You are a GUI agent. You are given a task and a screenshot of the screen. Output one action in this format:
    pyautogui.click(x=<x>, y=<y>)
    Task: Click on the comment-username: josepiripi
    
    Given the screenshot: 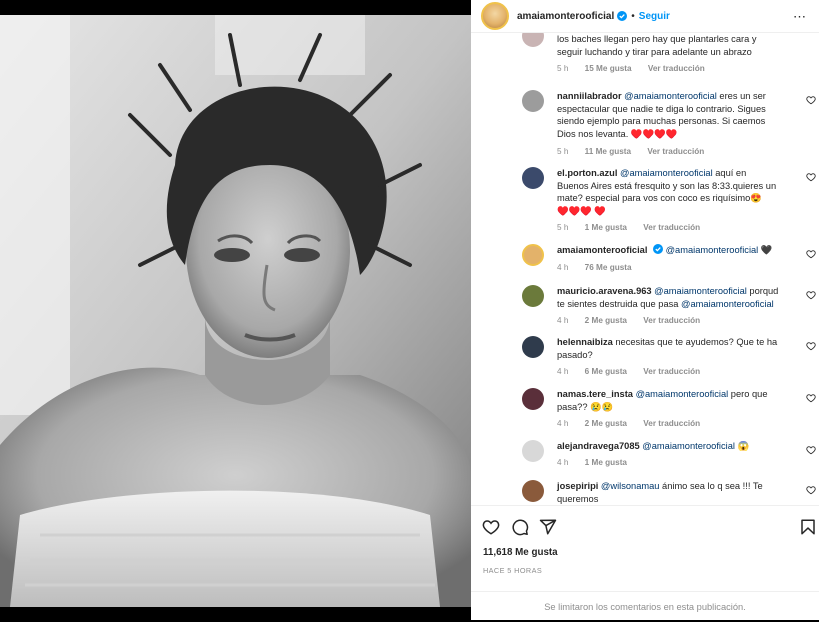 What is the action you would take?
    pyautogui.click(x=577, y=486)
    